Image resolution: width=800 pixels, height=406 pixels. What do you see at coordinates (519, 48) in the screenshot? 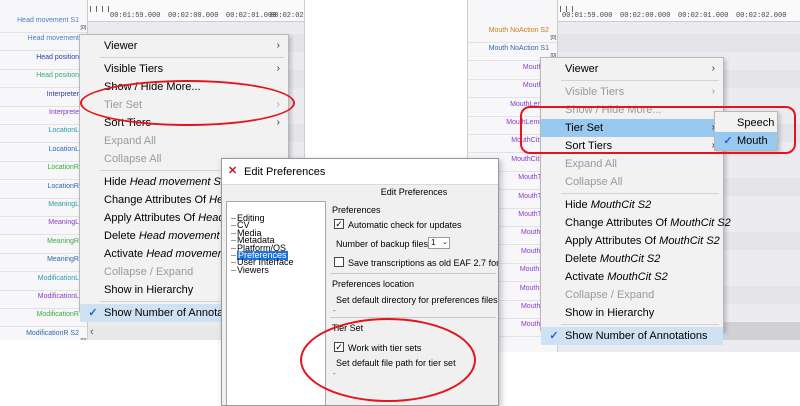
I see `tier-name-label: Mouth NoAction S1` at bounding box center [519, 48].